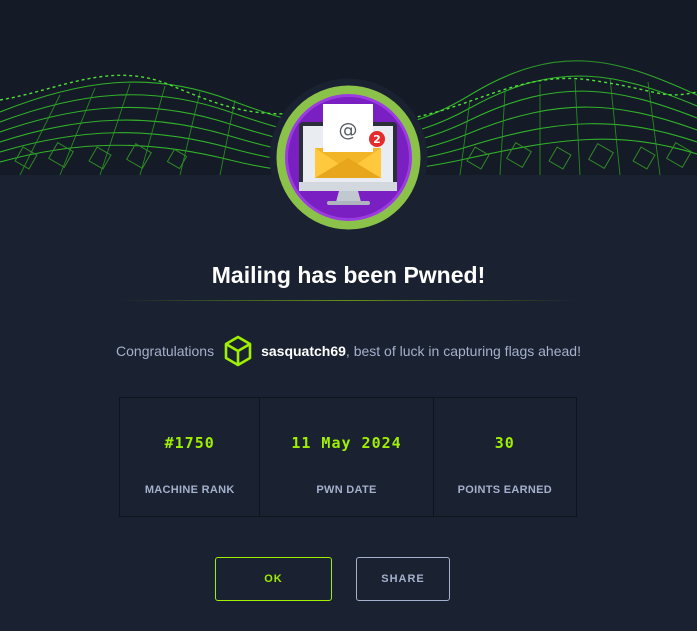  Describe the element at coordinates (189, 457) in the screenshot. I see `stat-machine-rank: #1750 MACHINE RANK` at that location.